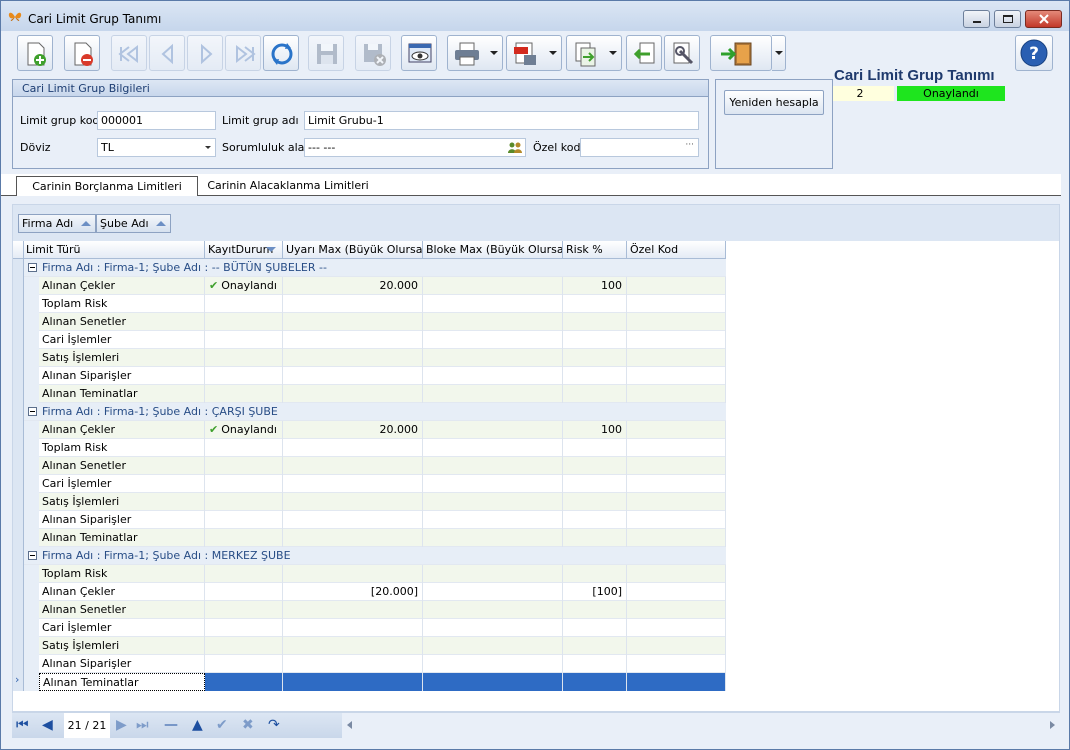 This screenshot has height=750, width=1070. I want to click on cell-limit-type: Alınan Siparişler, so click(122, 520).